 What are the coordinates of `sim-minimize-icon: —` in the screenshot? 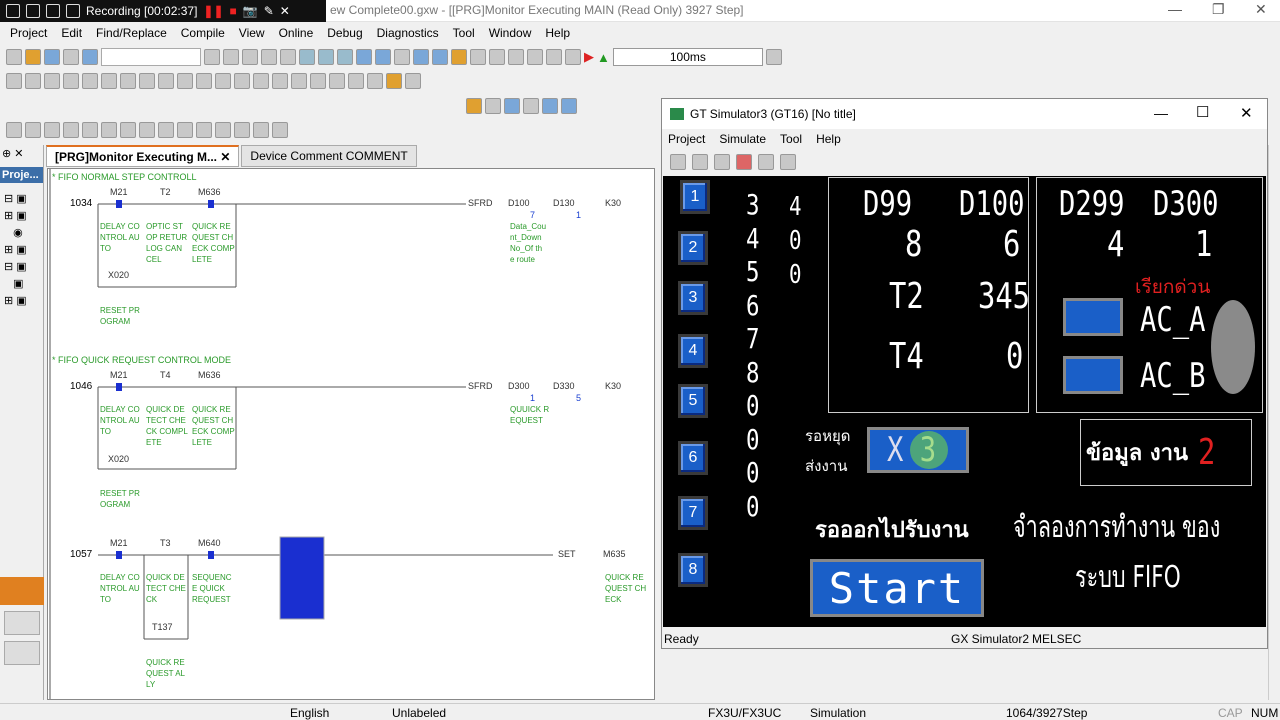 It's located at (1161, 113).